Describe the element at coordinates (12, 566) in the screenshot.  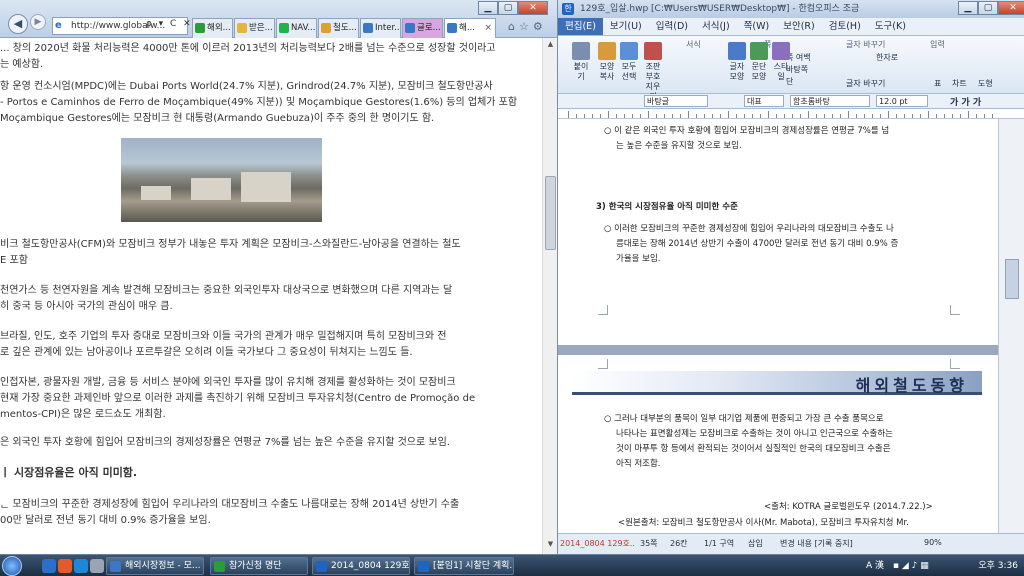
I see `start-button` at that location.